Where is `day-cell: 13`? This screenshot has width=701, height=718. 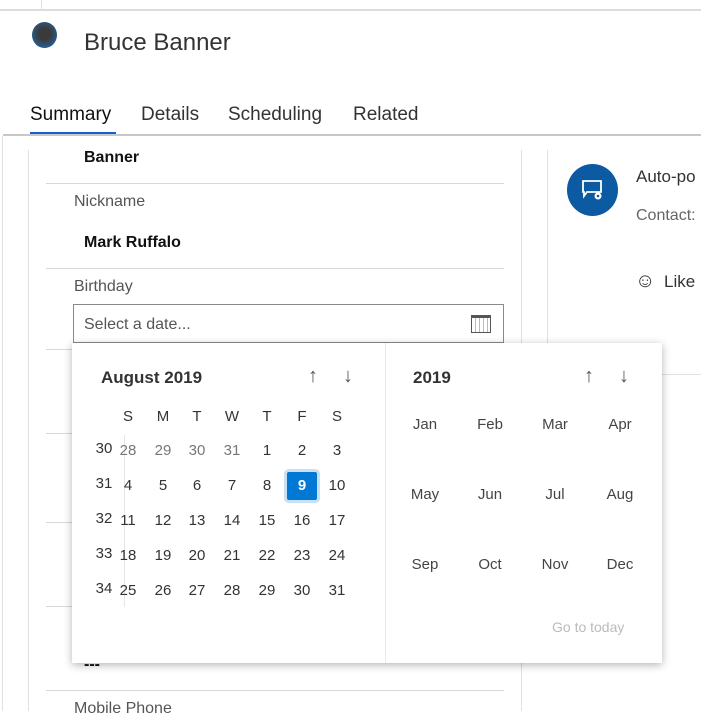
day-cell: 13 is located at coordinates (197, 521).